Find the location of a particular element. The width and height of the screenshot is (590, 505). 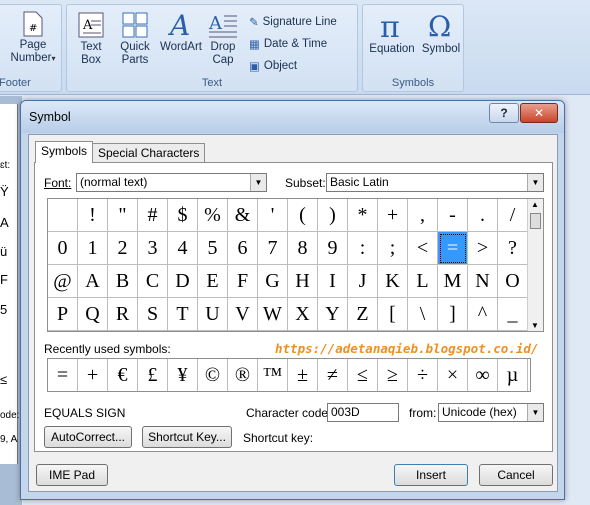

page-number-button: # Page Number▾ is located at coordinates (33, 38).